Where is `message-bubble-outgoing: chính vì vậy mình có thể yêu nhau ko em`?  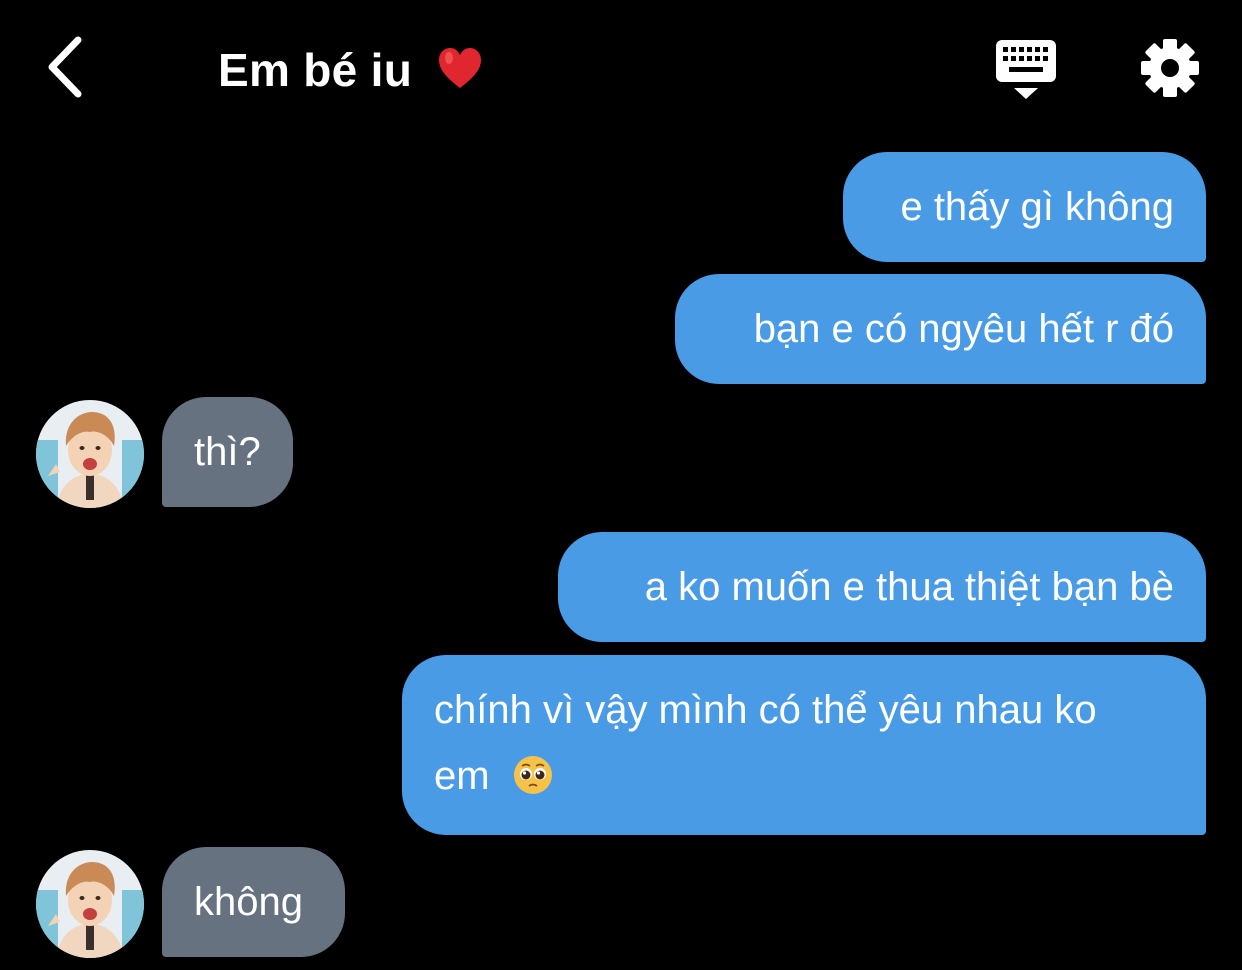 message-bubble-outgoing: chính vì vậy mình có thể yêu nhau ko em is located at coordinates (804, 745).